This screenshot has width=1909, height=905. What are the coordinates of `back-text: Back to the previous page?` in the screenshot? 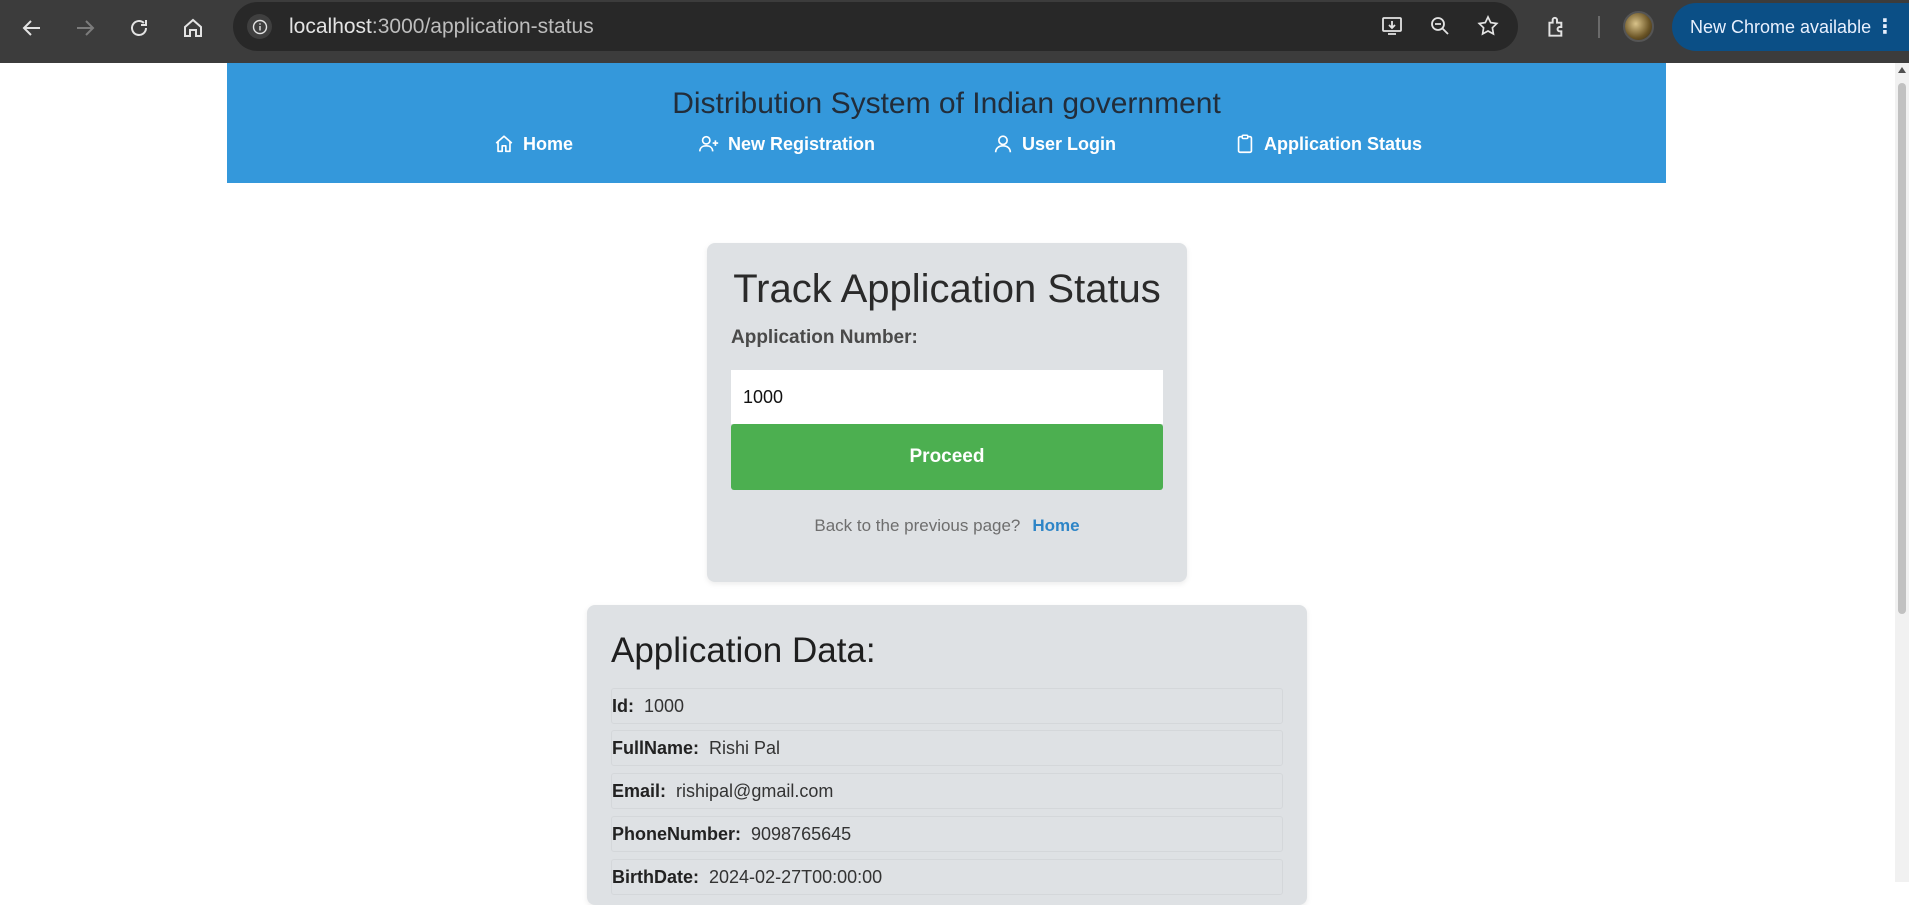 It's located at (917, 525).